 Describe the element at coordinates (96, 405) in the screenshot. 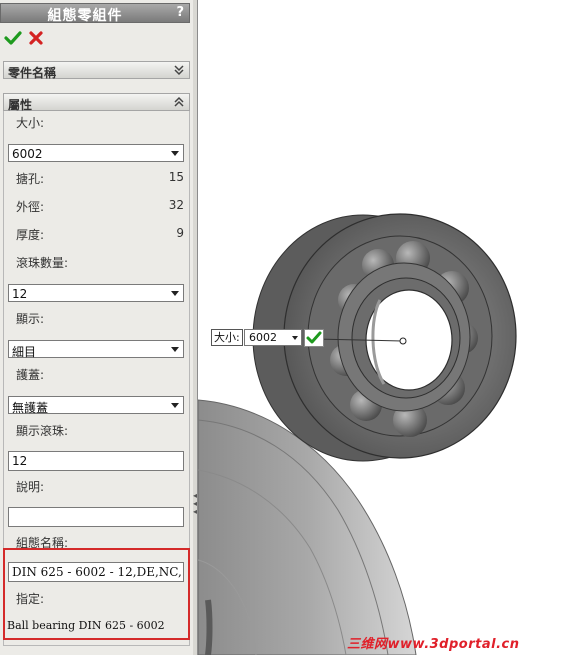

I see `shield-dropdown: 無護蓋` at that location.